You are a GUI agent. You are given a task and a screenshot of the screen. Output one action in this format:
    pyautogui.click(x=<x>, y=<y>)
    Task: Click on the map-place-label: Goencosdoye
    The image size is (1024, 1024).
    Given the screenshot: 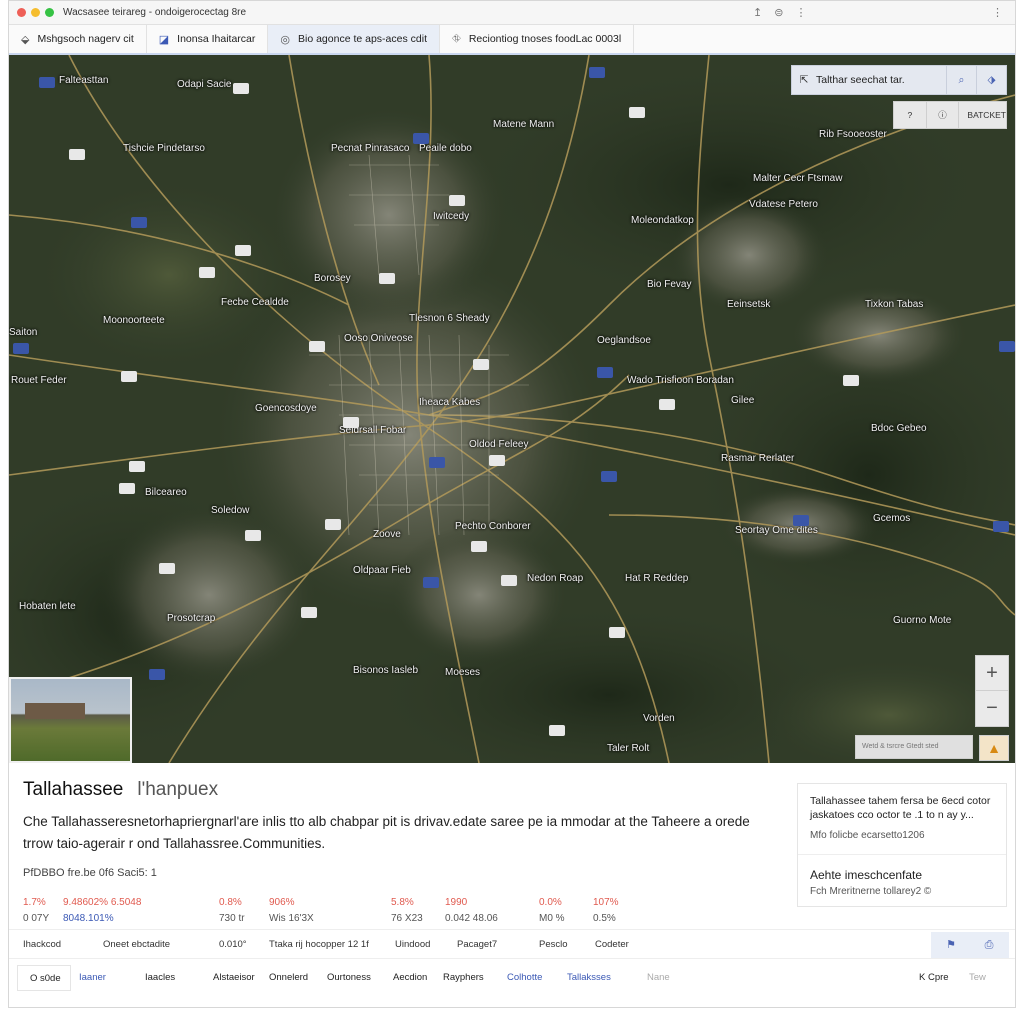 What is the action you would take?
    pyautogui.click(x=286, y=408)
    